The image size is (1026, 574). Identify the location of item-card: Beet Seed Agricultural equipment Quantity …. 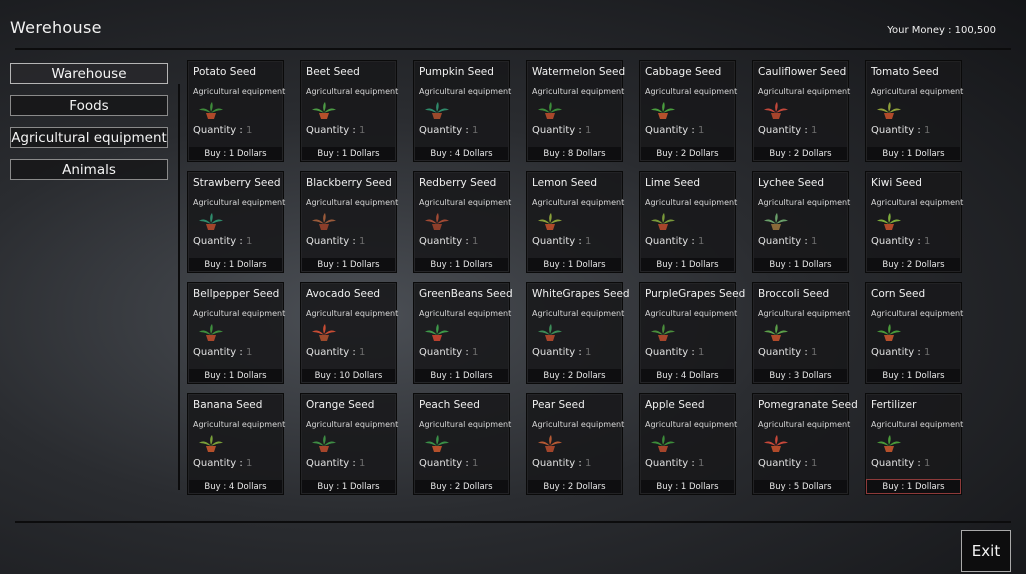
(349, 111).